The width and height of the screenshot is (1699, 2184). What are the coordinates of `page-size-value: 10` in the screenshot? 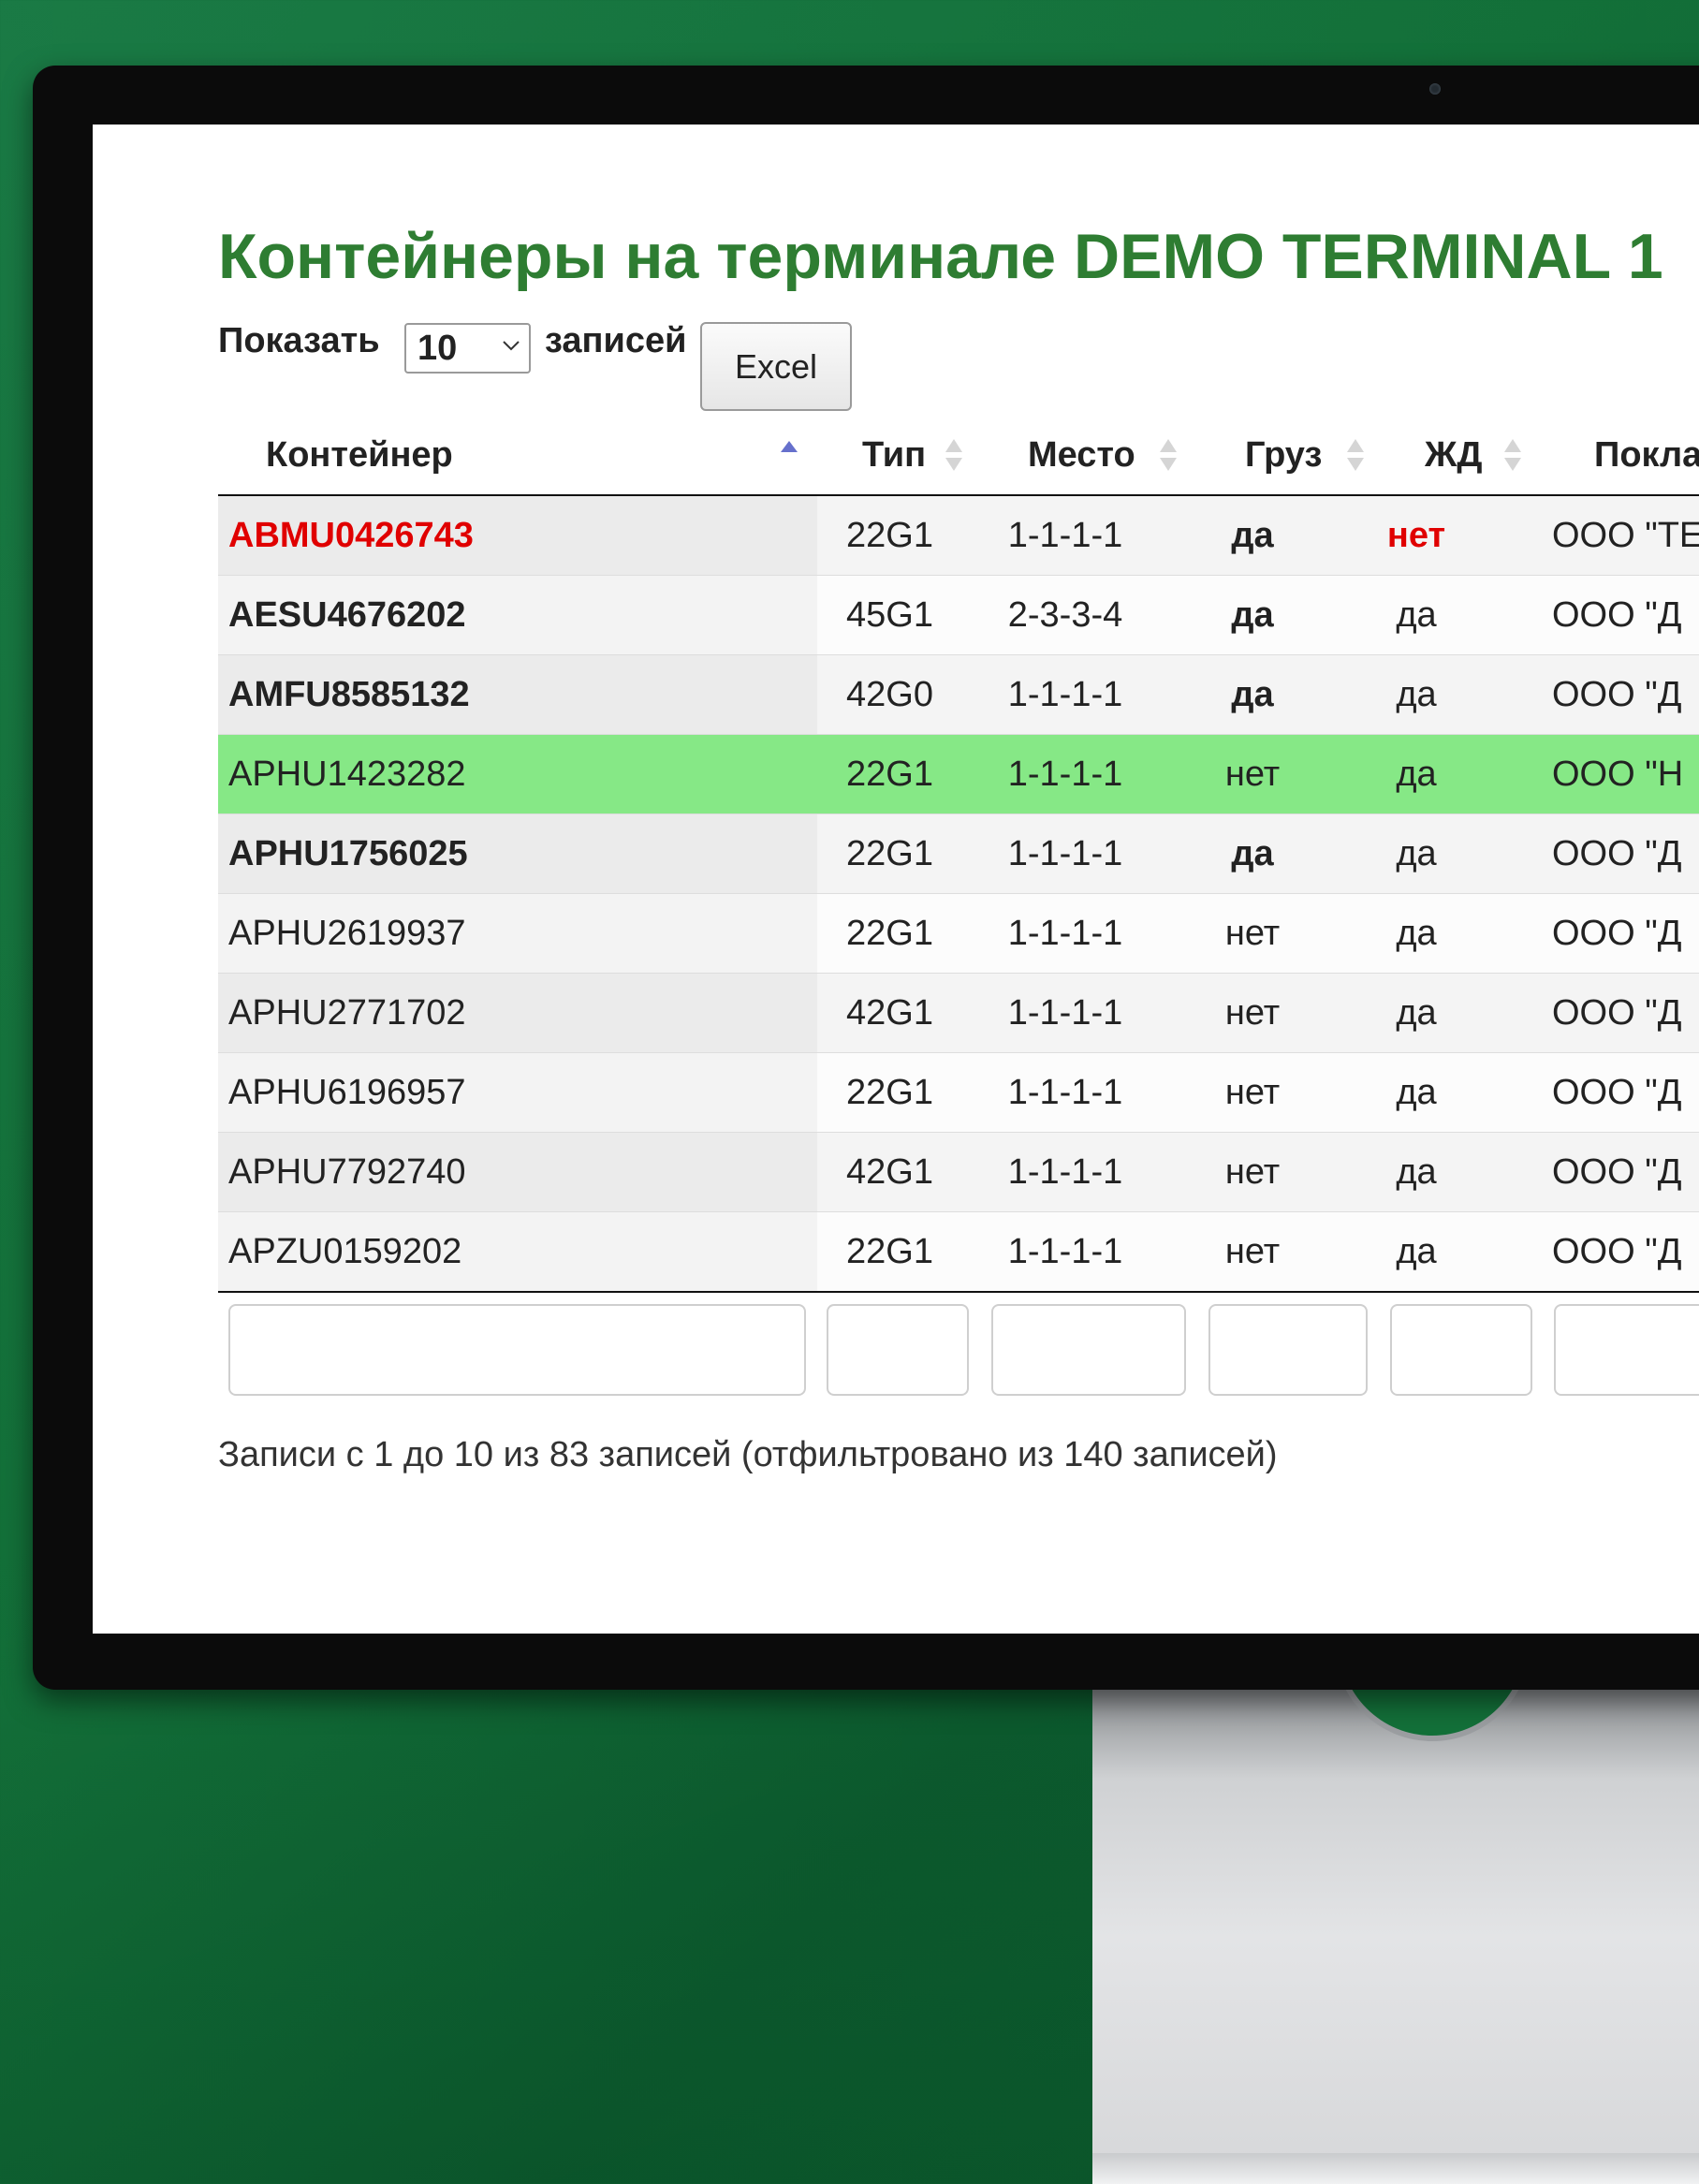 It's located at (437, 348).